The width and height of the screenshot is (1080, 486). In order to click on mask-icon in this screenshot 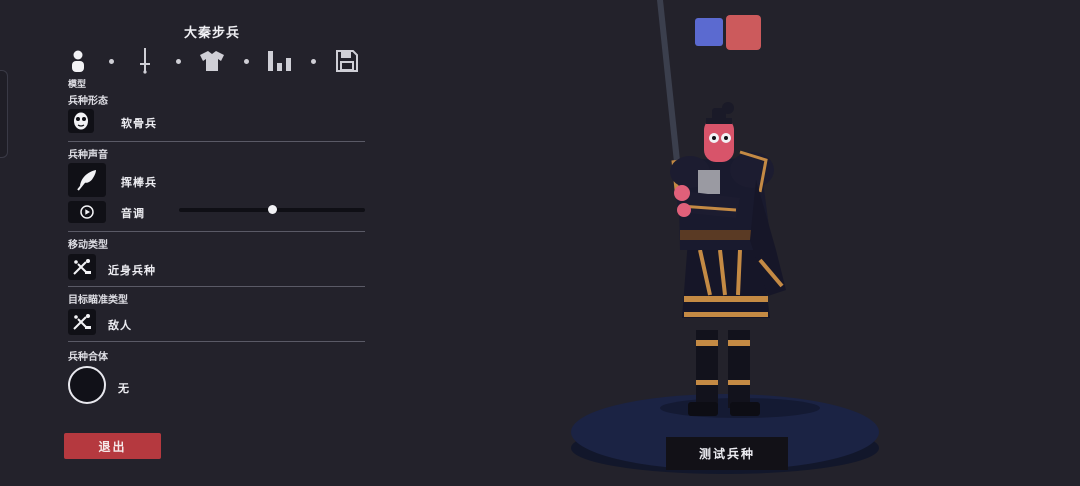, I will do `click(81, 121)`.